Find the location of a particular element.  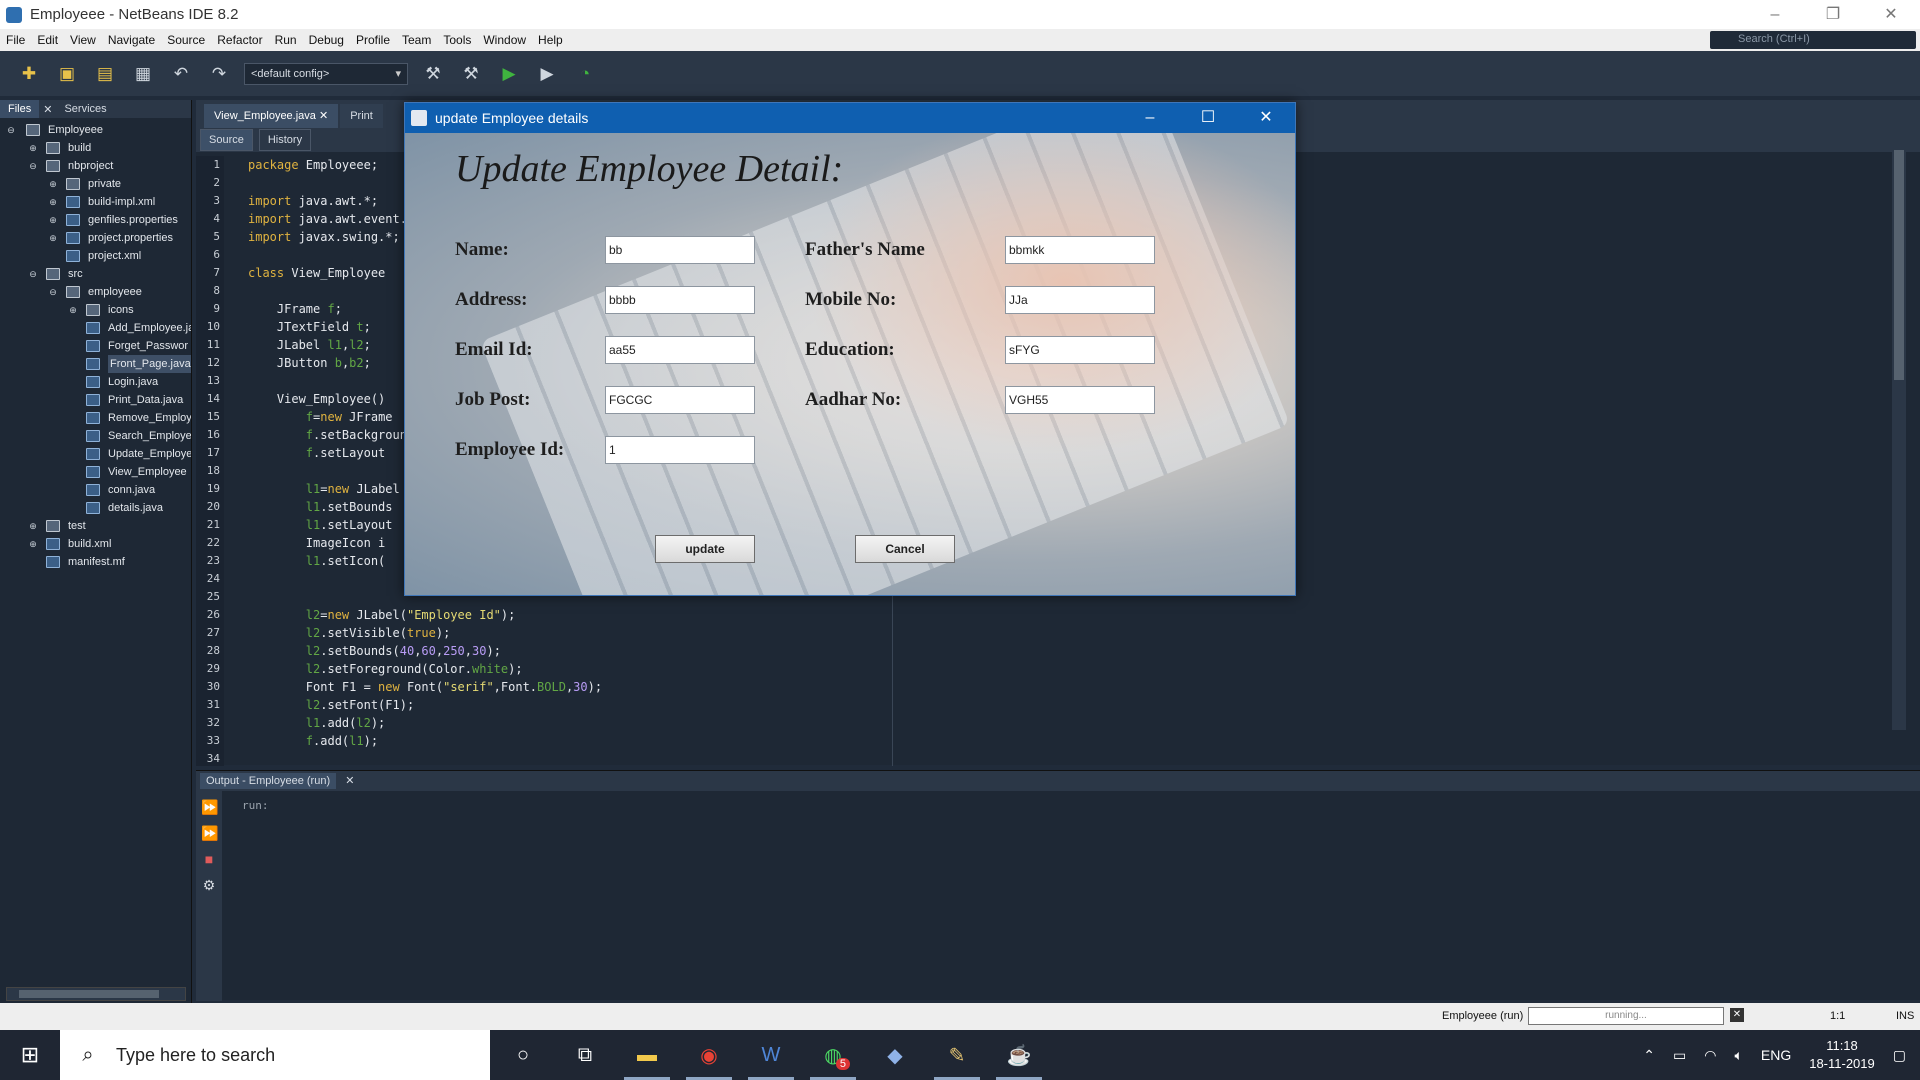

cancel-run-icon: ✕ is located at coordinates (1737, 1015).